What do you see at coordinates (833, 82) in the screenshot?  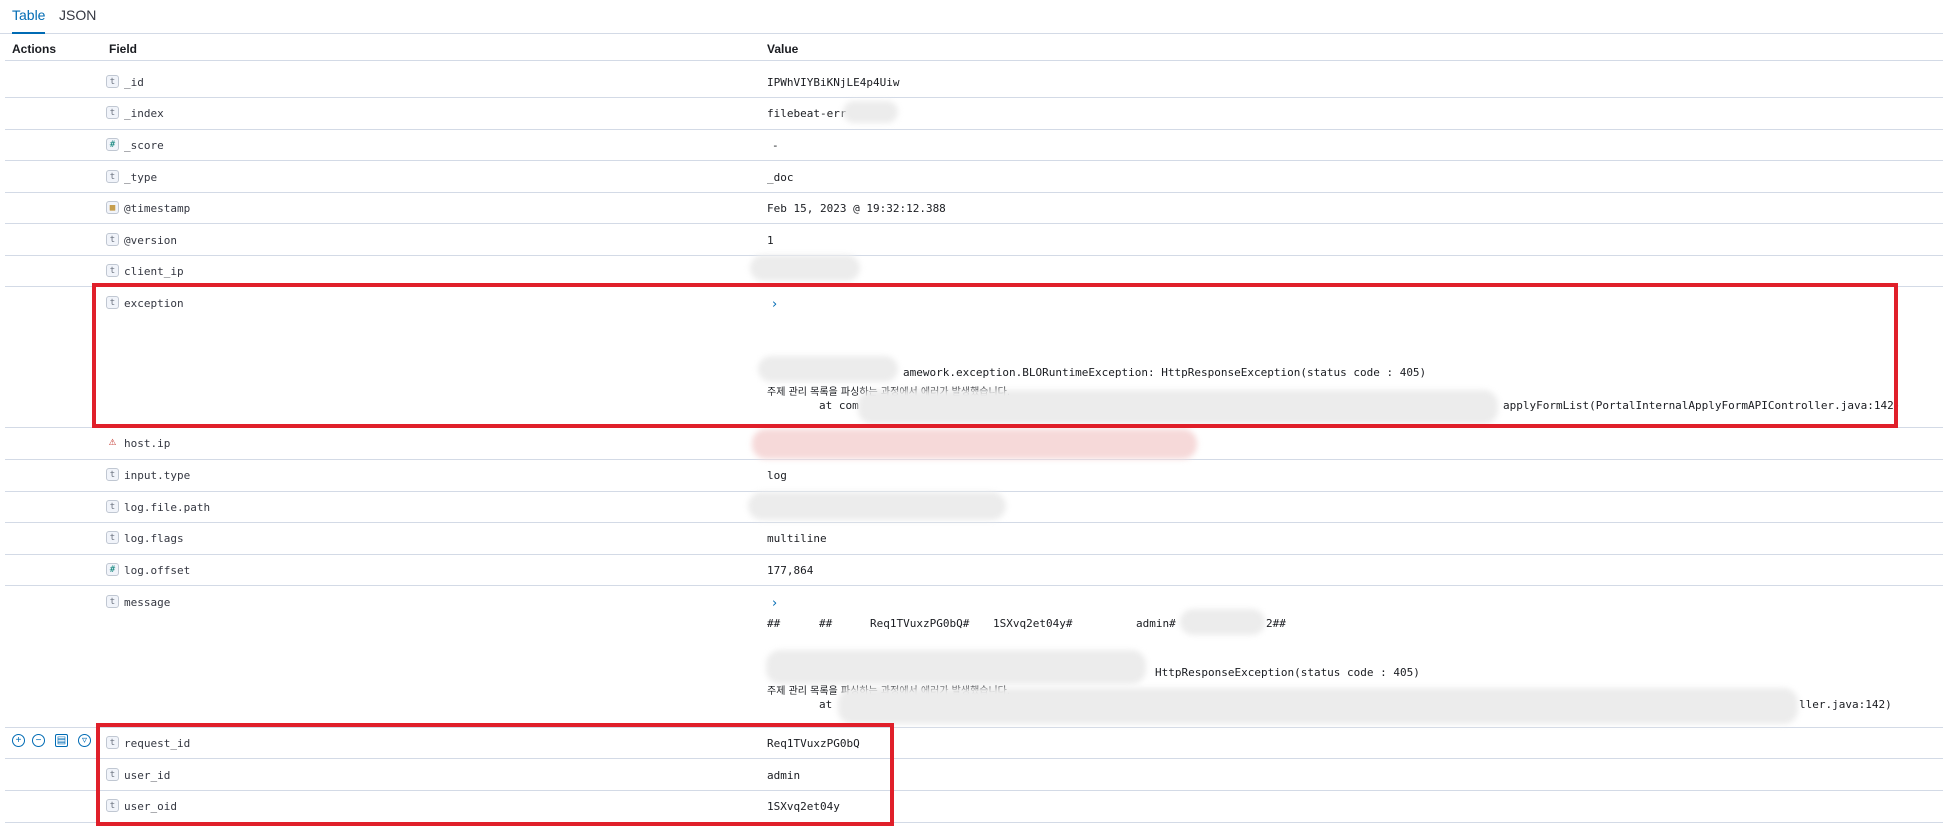 I see `field-value: IPWhVIYBiKNjLE4p4Uiw` at bounding box center [833, 82].